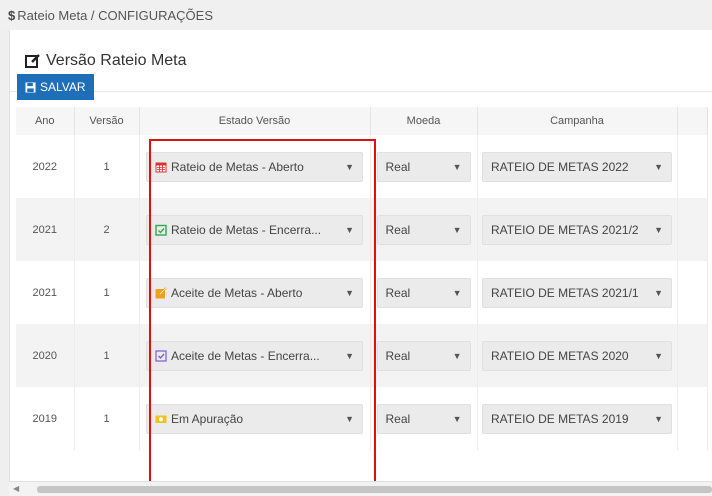 The height and width of the screenshot is (496, 712). What do you see at coordinates (30, 87) in the screenshot?
I see `floppy-disk-icon` at bounding box center [30, 87].